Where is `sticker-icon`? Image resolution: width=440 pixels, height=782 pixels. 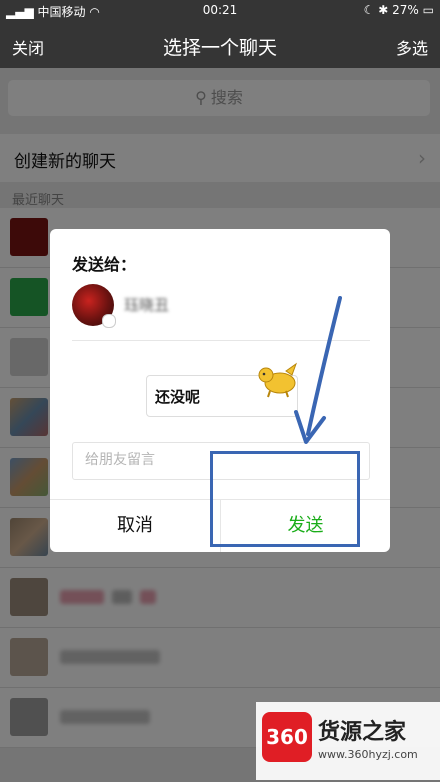 sticker-icon is located at coordinates (278, 380).